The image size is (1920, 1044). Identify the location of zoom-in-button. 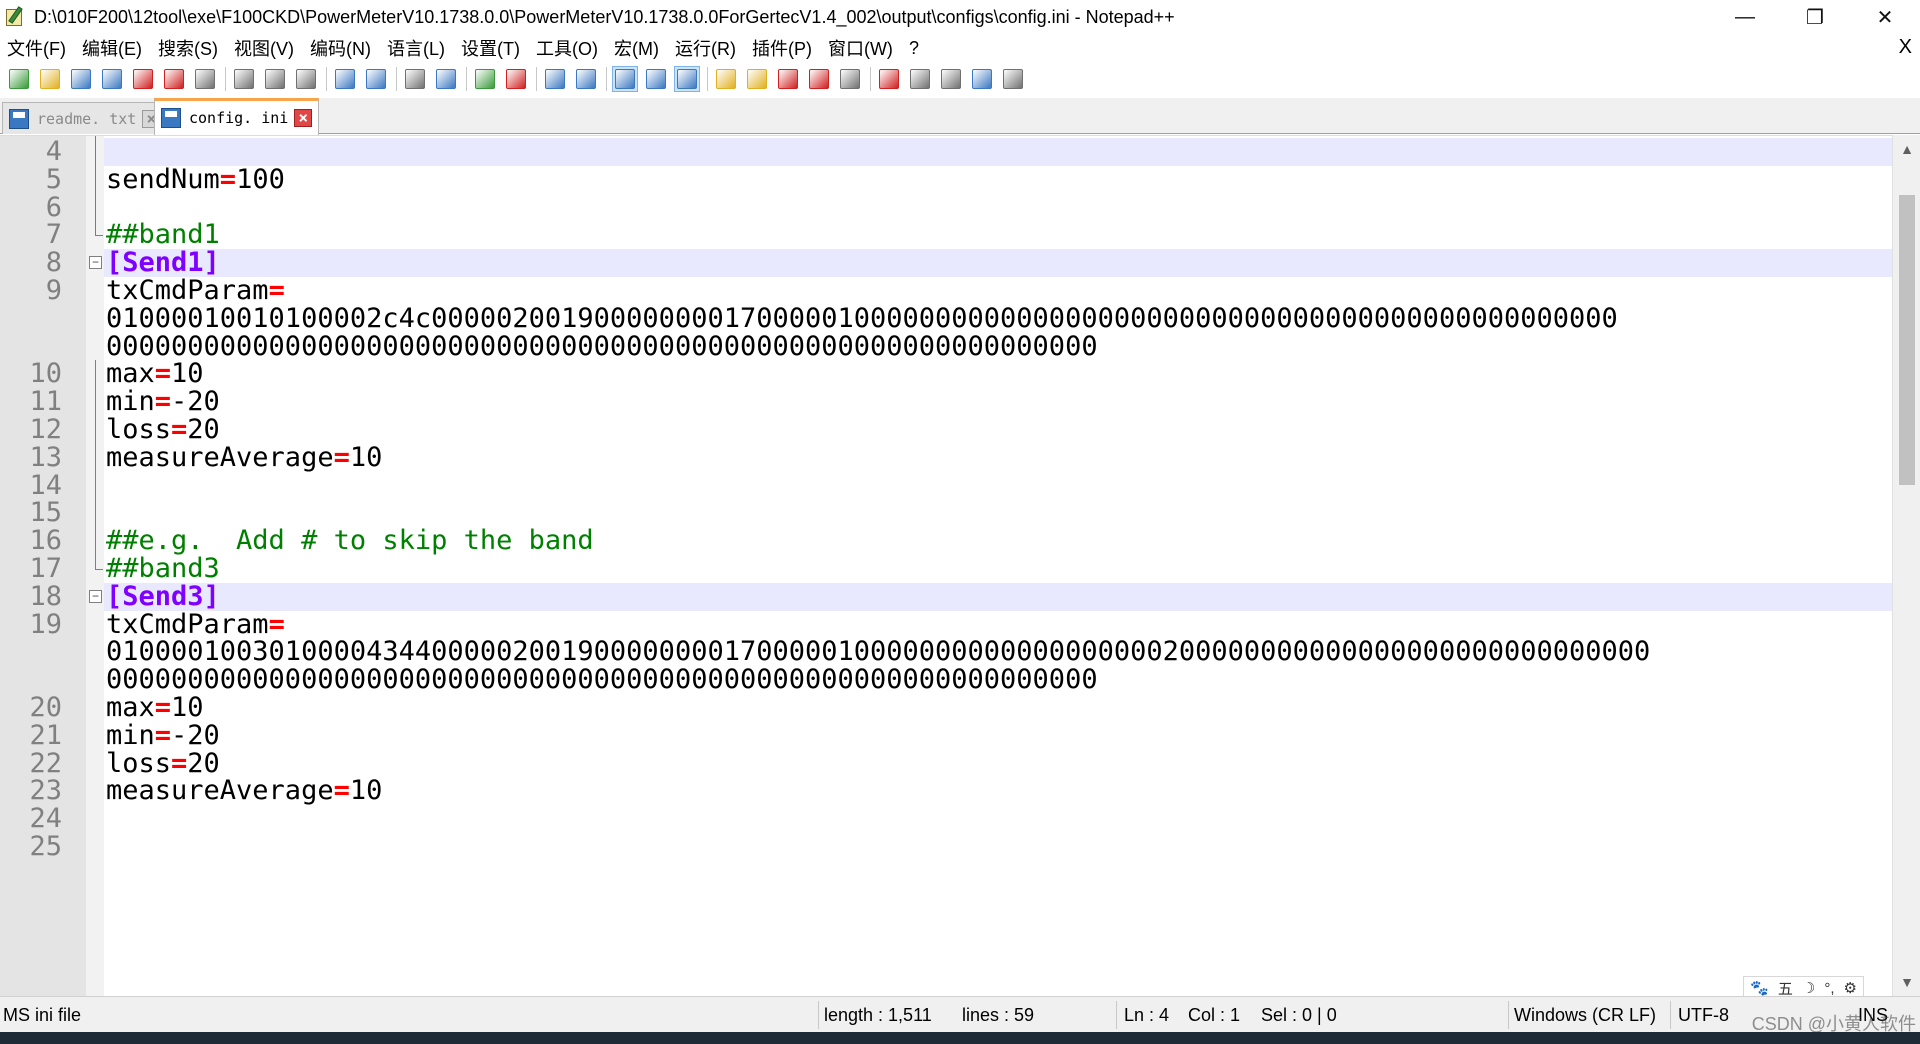
(485, 79).